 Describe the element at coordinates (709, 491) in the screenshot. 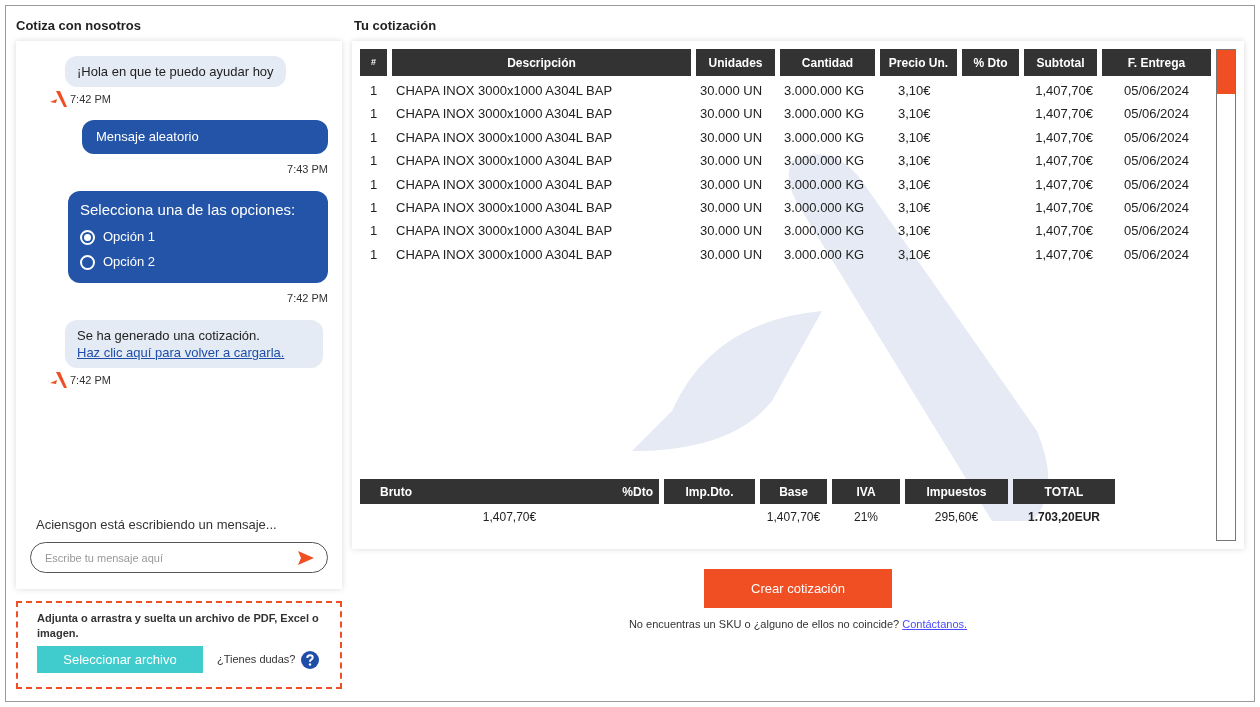

I see `column-header: Imp.Dto.` at that location.